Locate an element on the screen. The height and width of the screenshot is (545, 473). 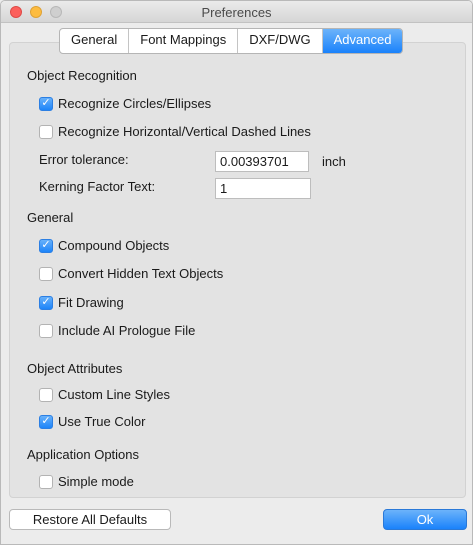
restore-all-defaults-button: Restore All Defaults is located at coordinates (90, 519).